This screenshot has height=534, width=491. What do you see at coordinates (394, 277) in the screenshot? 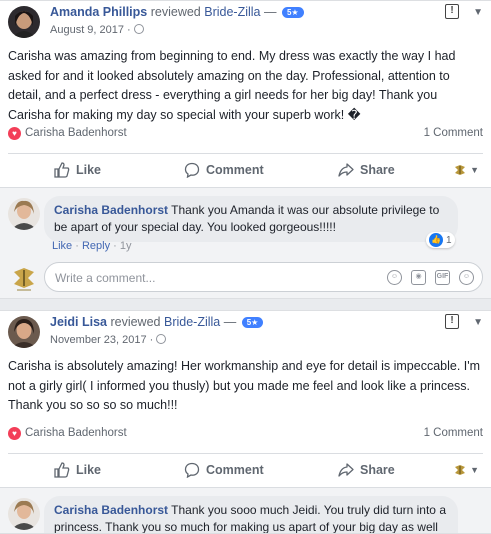
I see `emoji-icon: ☺` at bounding box center [394, 277].